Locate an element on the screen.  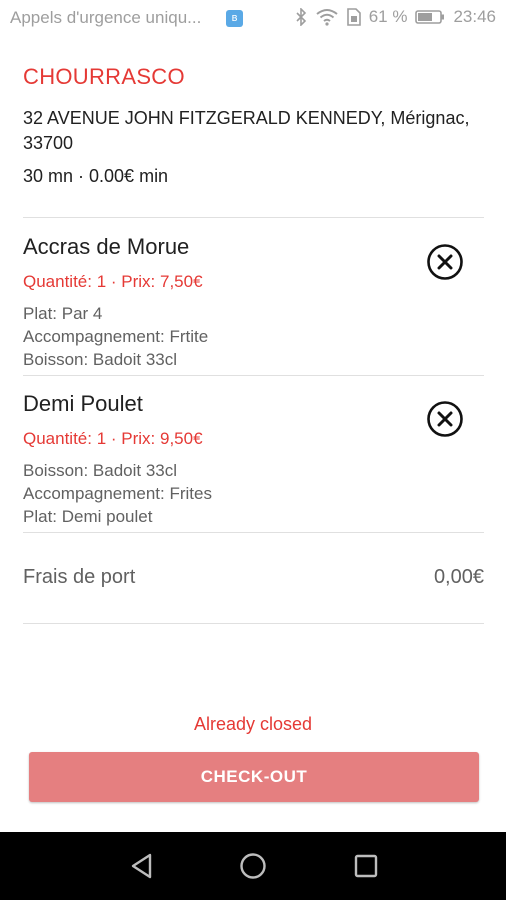
item-quantity-price: Quantité: 1 · Prix: 9,50€ is located at coordinates (113, 438).